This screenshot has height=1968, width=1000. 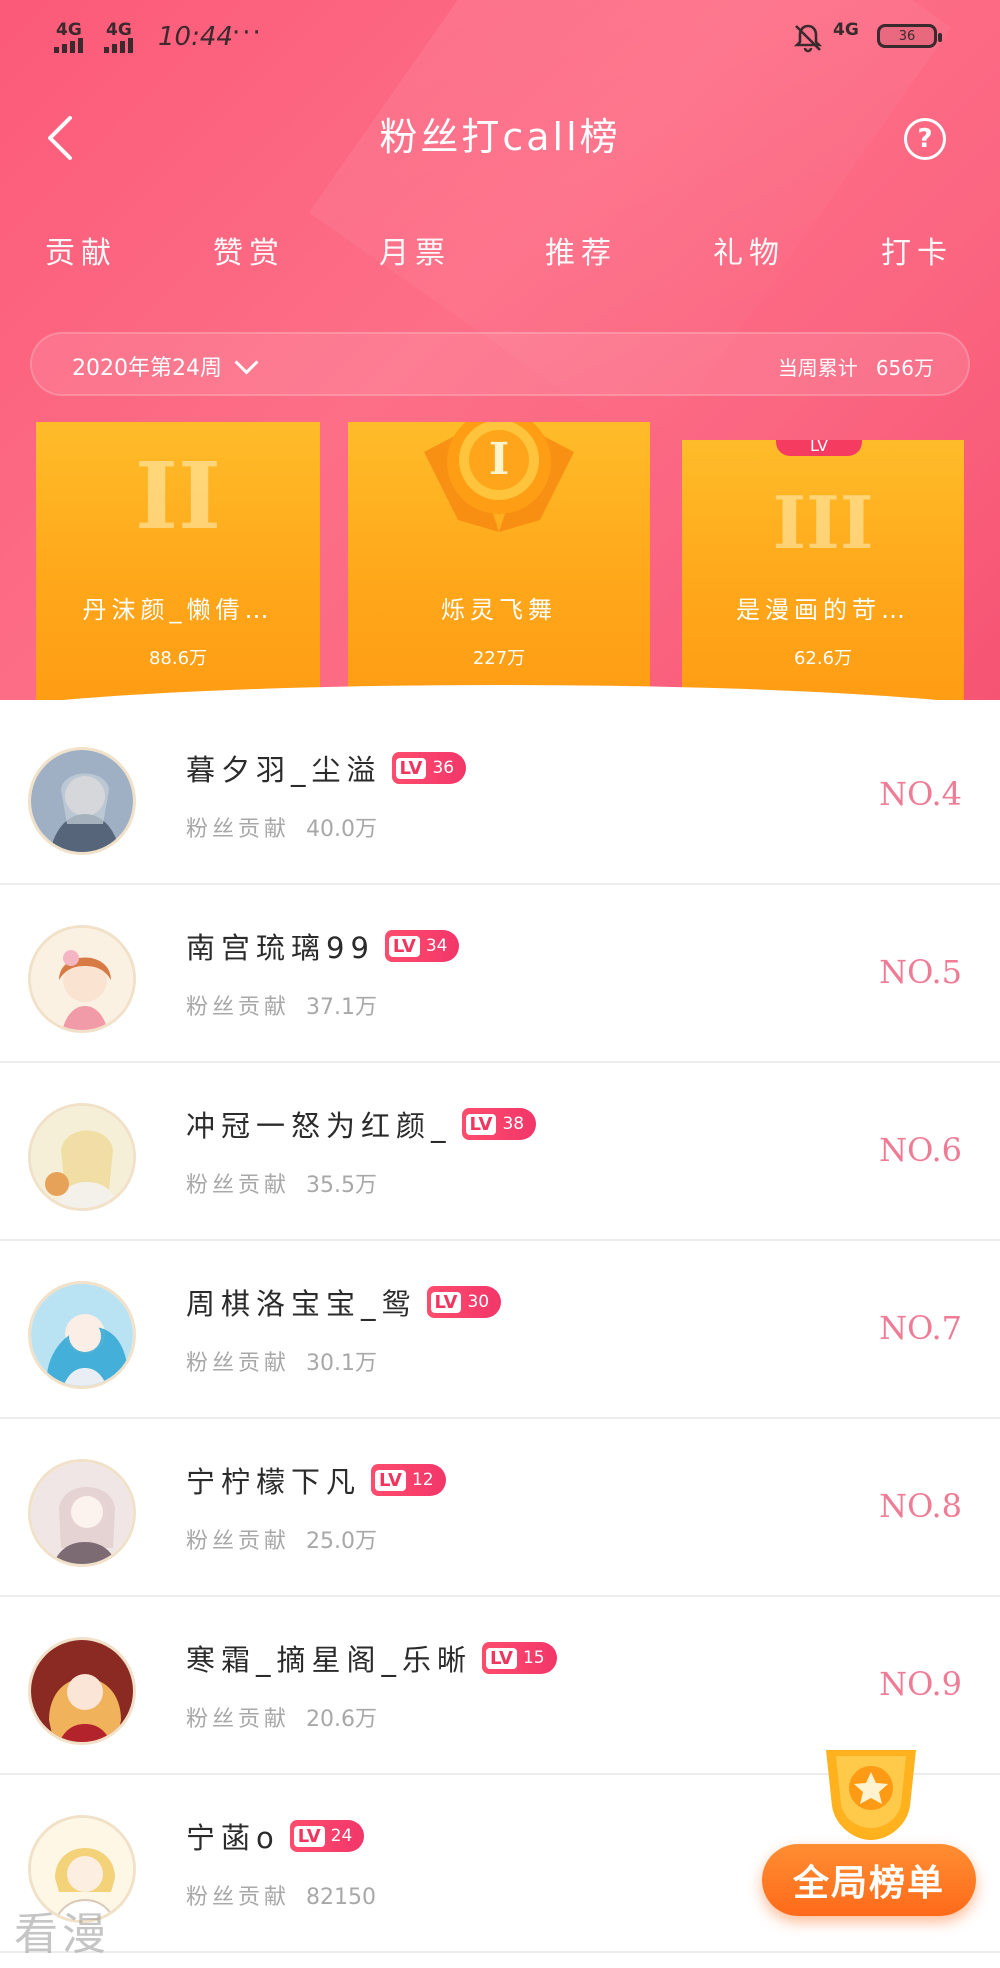 What do you see at coordinates (500, 1507) in the screenshot?
I see `list-item: 宁柠檬下凡 LV 12 粉丝贡献 25.0万 NO.8` at bounding box center [500, 1507].